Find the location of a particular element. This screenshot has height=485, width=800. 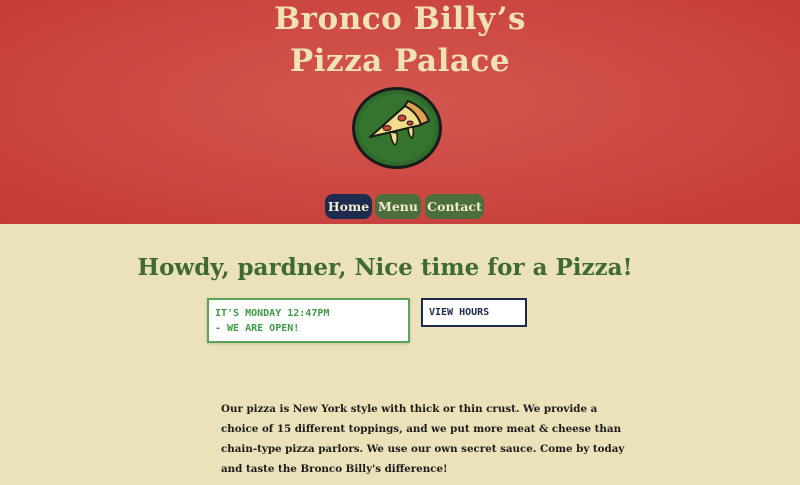

about-line: and taste the Bronco Billy's difference! is located at coordinates (334, 469).